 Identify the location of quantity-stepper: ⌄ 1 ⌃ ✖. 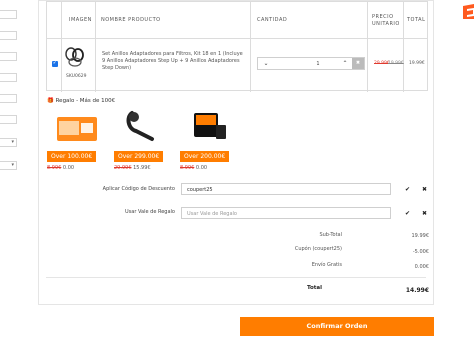
(311, 63).